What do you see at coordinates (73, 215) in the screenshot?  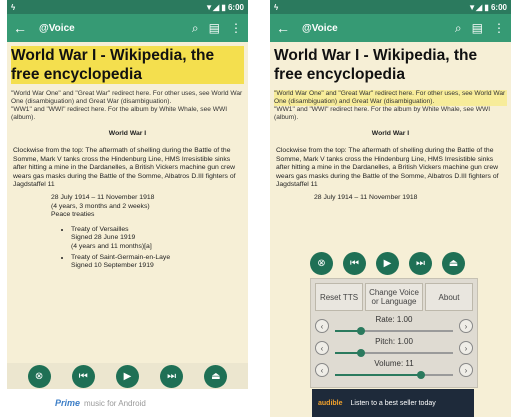 I see `peace-text: Peace treaties` at bounding box center [73, 215].